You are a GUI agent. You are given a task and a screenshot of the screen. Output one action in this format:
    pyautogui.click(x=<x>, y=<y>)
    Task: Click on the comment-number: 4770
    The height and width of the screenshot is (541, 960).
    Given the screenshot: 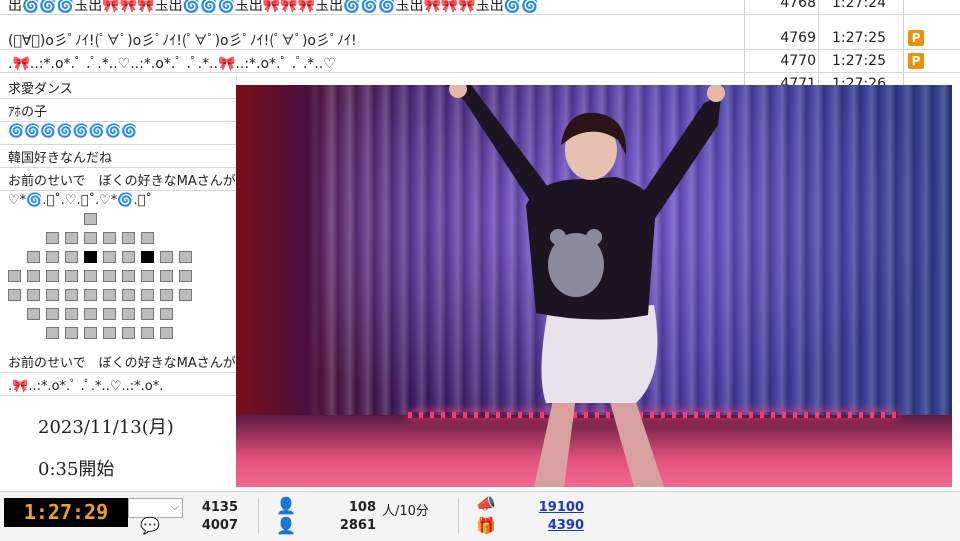 What is the action you would take?
    pyautogui.click(x=798, y=61)
    